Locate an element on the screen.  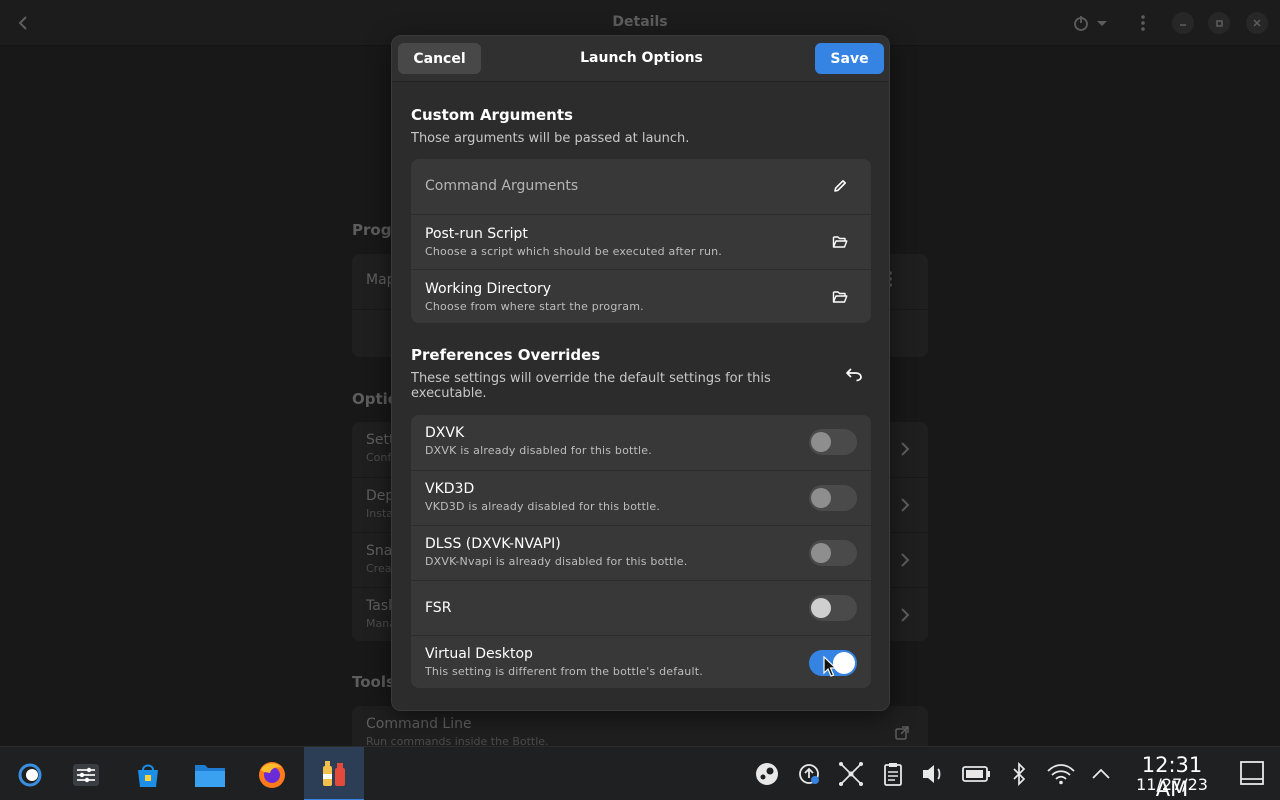
taskbar-app-files is located at coordinates (210, 775).